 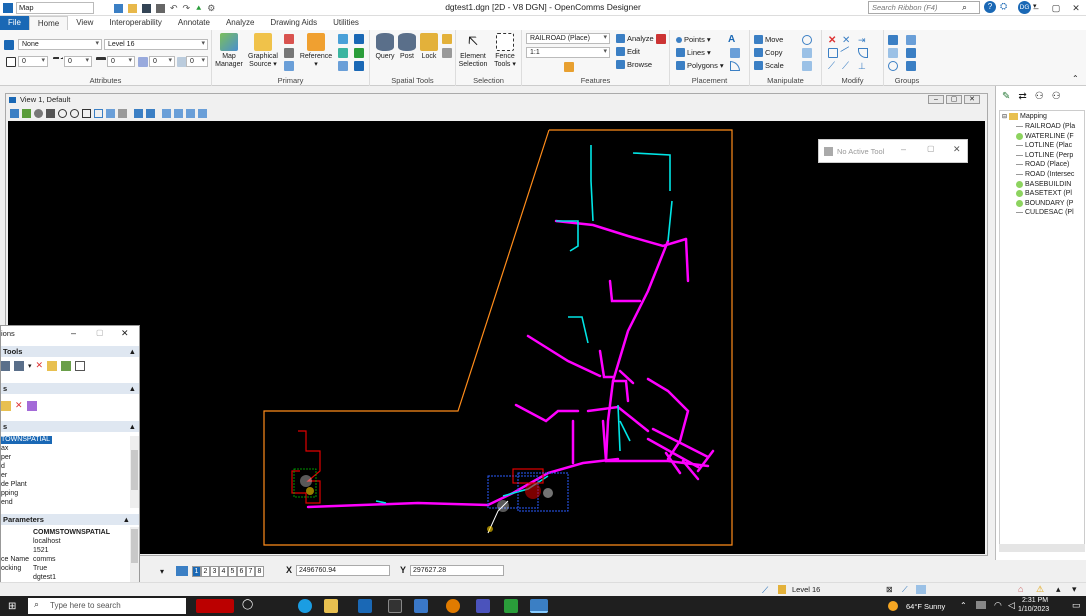 I want to click on notifications-icon: ▭, so click(x=1076, y=605).